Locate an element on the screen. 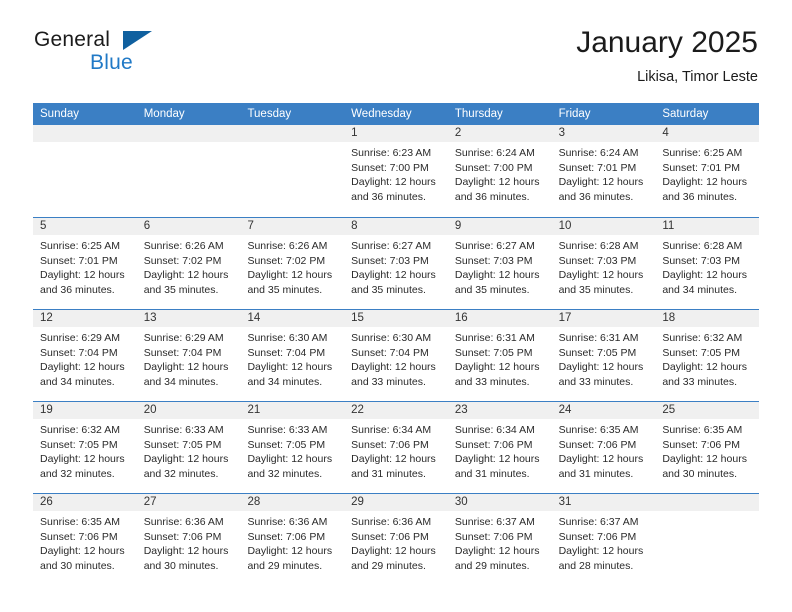  day-number: 17 is located at coordinates (565, 318).